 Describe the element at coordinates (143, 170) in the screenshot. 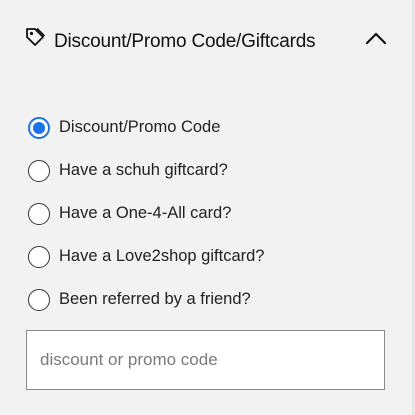

I see `option-label: Have a schuh giftcard?` at that location.